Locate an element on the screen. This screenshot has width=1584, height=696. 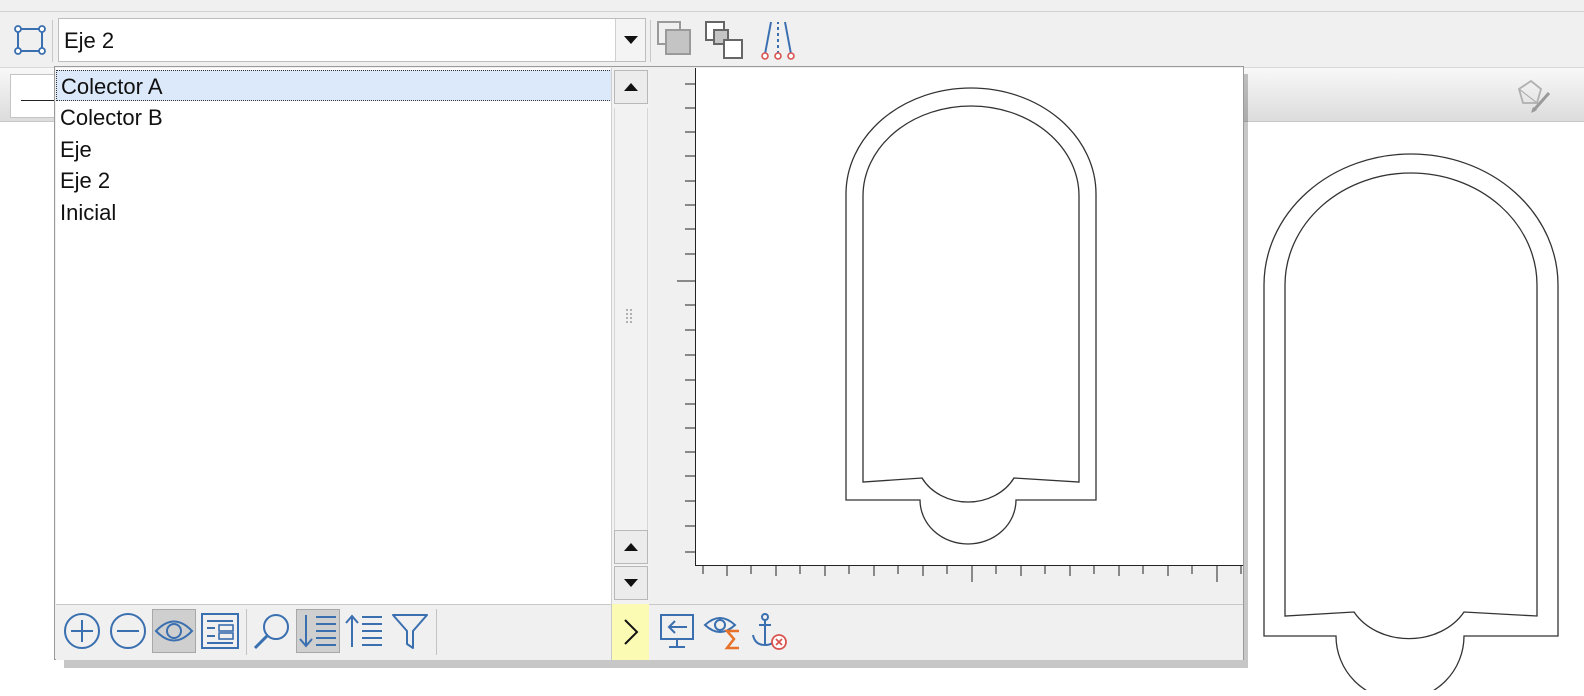
layer-selector: Eje 2 is located at coordinates (352, 40).